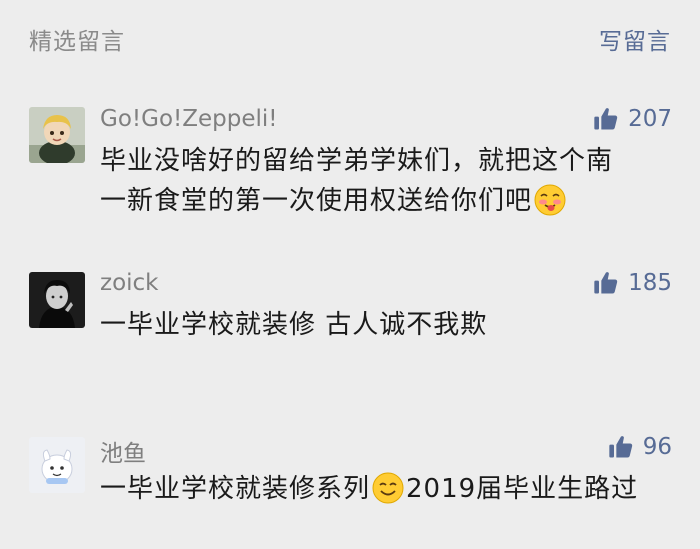 Image resolution: width=700 pixels, height=549 pixels. Describe the element at coordinates (316, 201) in the screenshot. I see `comment-text-segment: 一新食堂的第一次使用权送给你们吧` at that location.